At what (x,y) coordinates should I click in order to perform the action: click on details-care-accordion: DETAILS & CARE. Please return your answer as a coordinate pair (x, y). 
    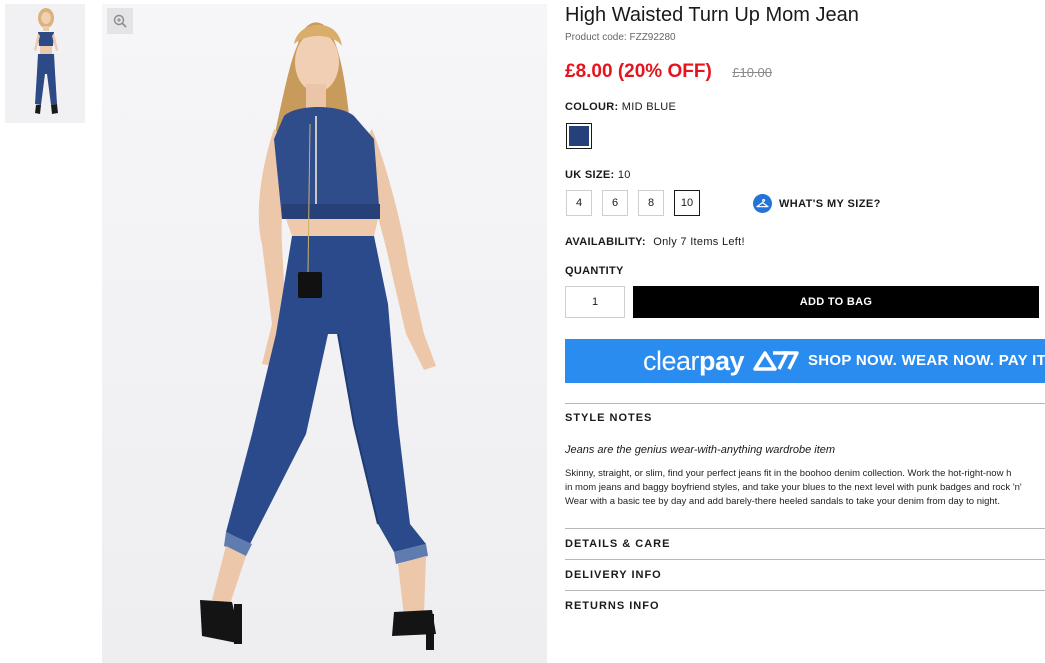
    Looking at the image, I should click on (617, 544).